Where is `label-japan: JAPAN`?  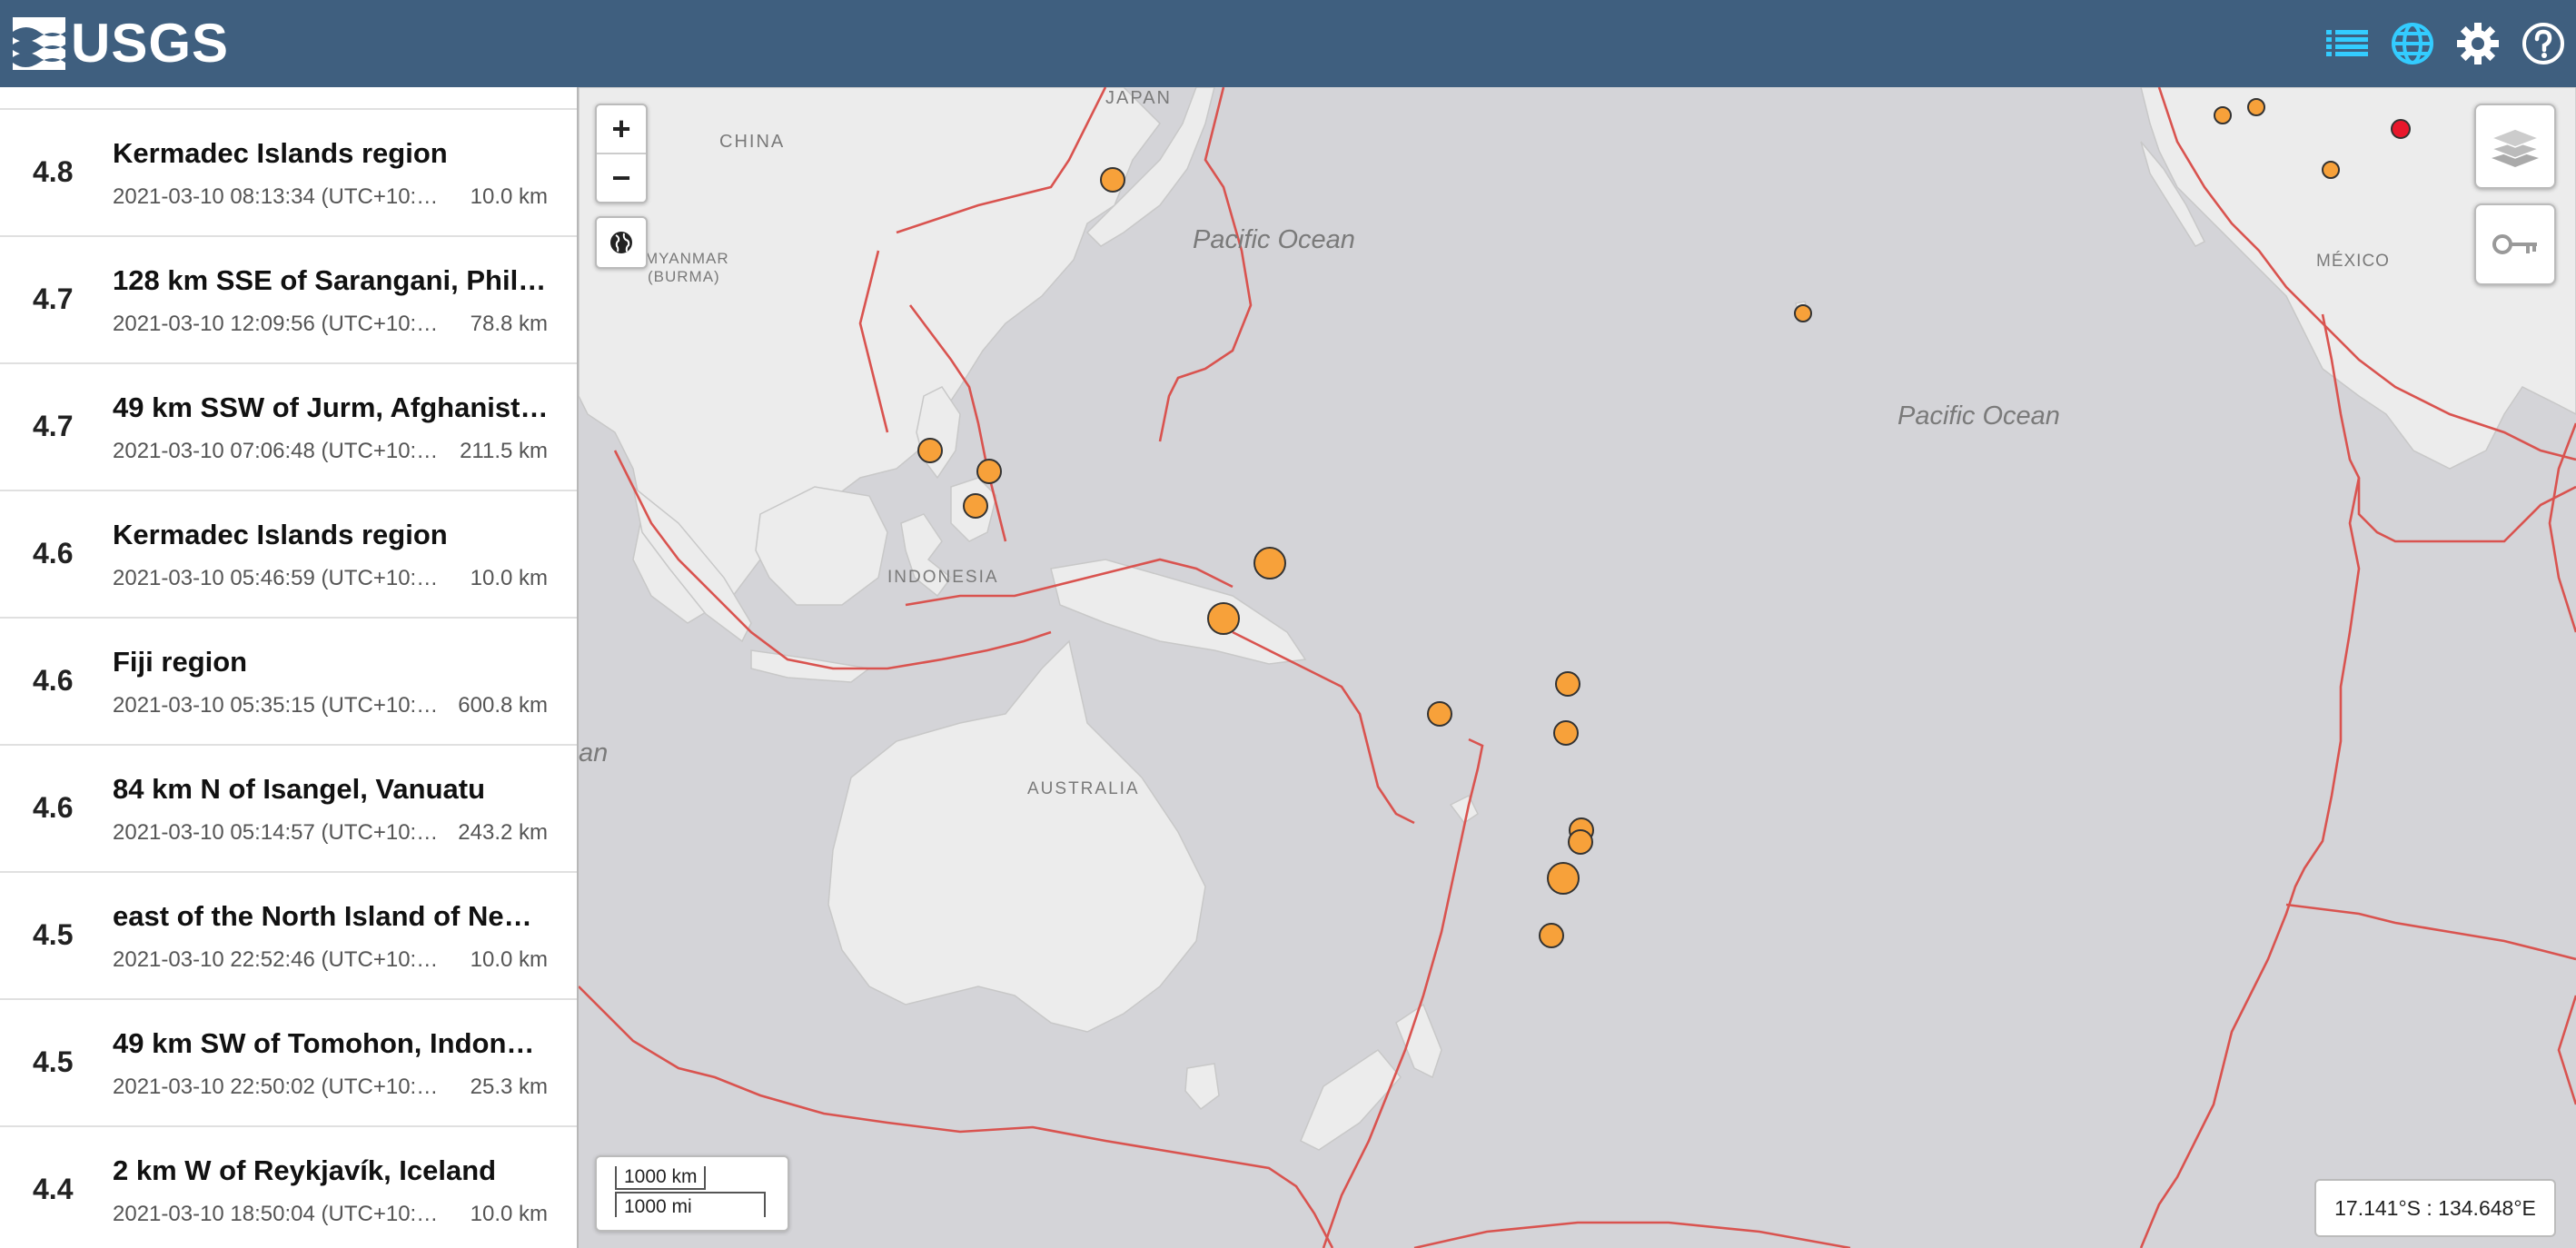
label-japan: JAPAN is located at coordinates (1138, 98).